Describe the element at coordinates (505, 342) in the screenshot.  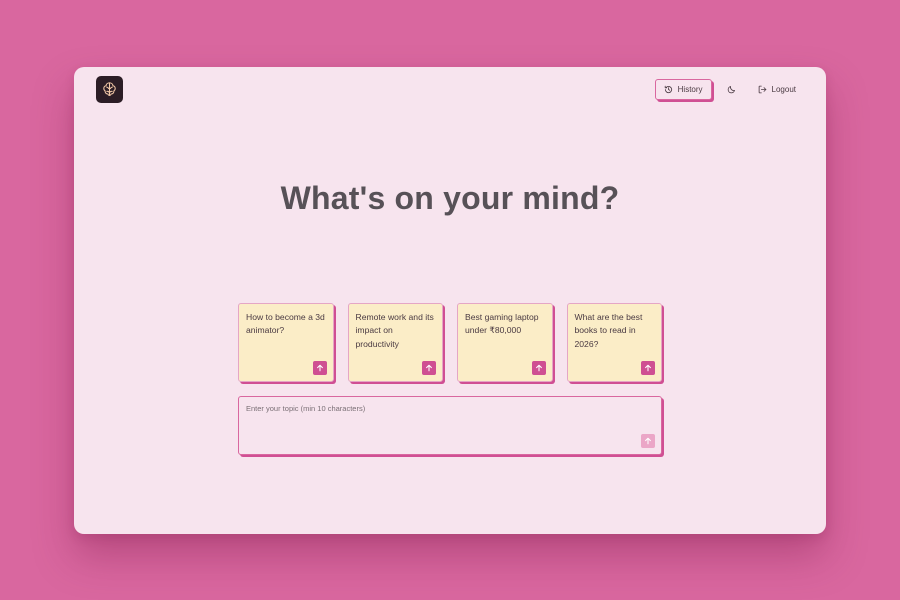
I see `suggestion-card: Best gaming laptop under ₹80,000` at that location.